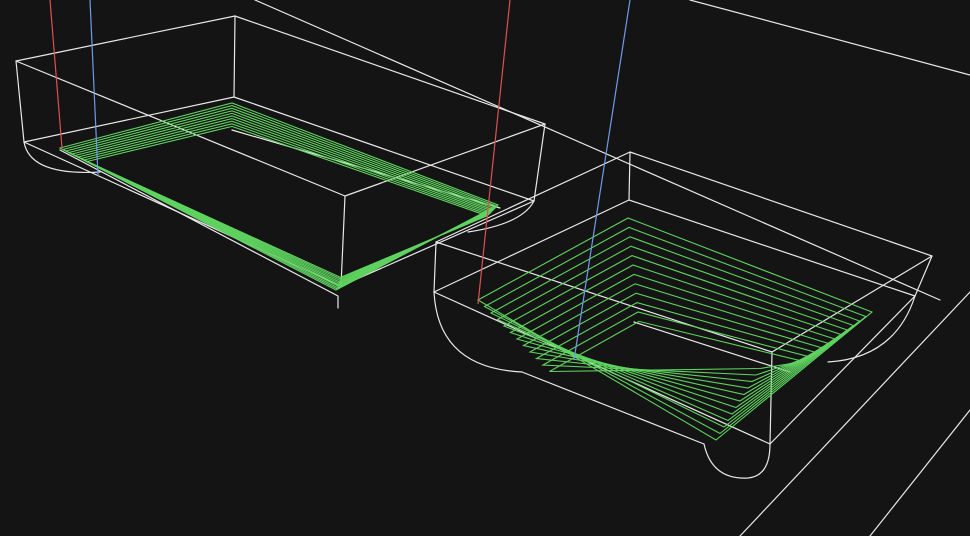 The height and width of the screenshot is (536, 970). Describe the element at coordinates (56, 74) in the screenshot. I see `x-axis-line` at that location.